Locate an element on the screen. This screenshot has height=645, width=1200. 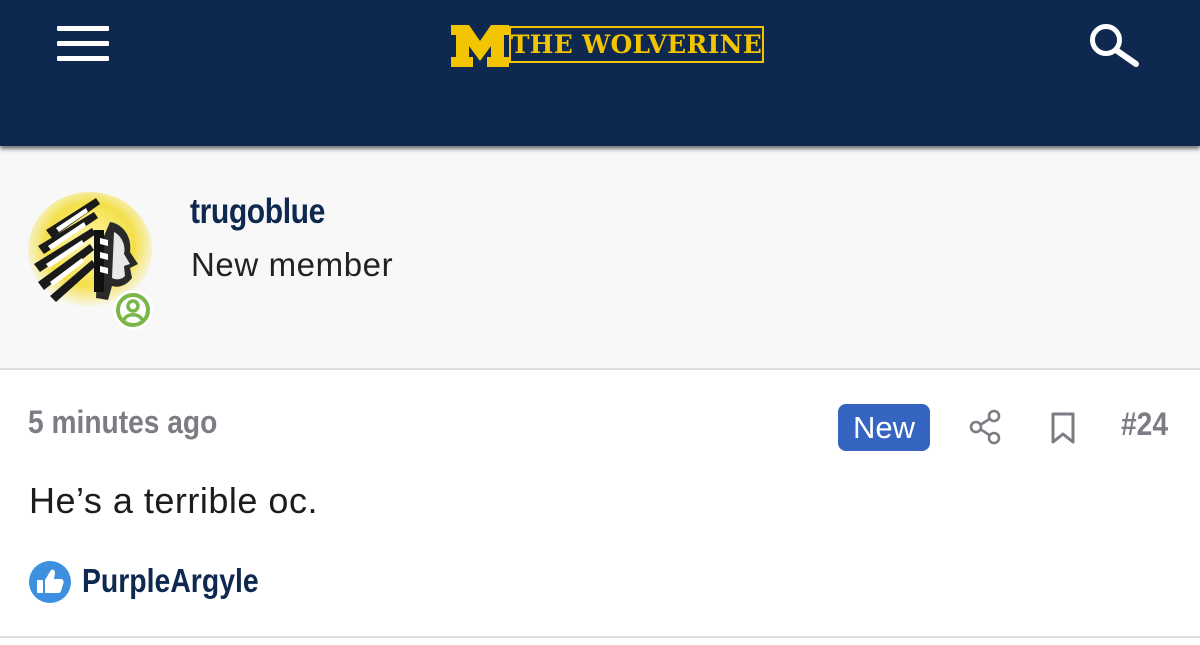
site-logo: M THE WOLVERINE is located at coordinates (608, 46).